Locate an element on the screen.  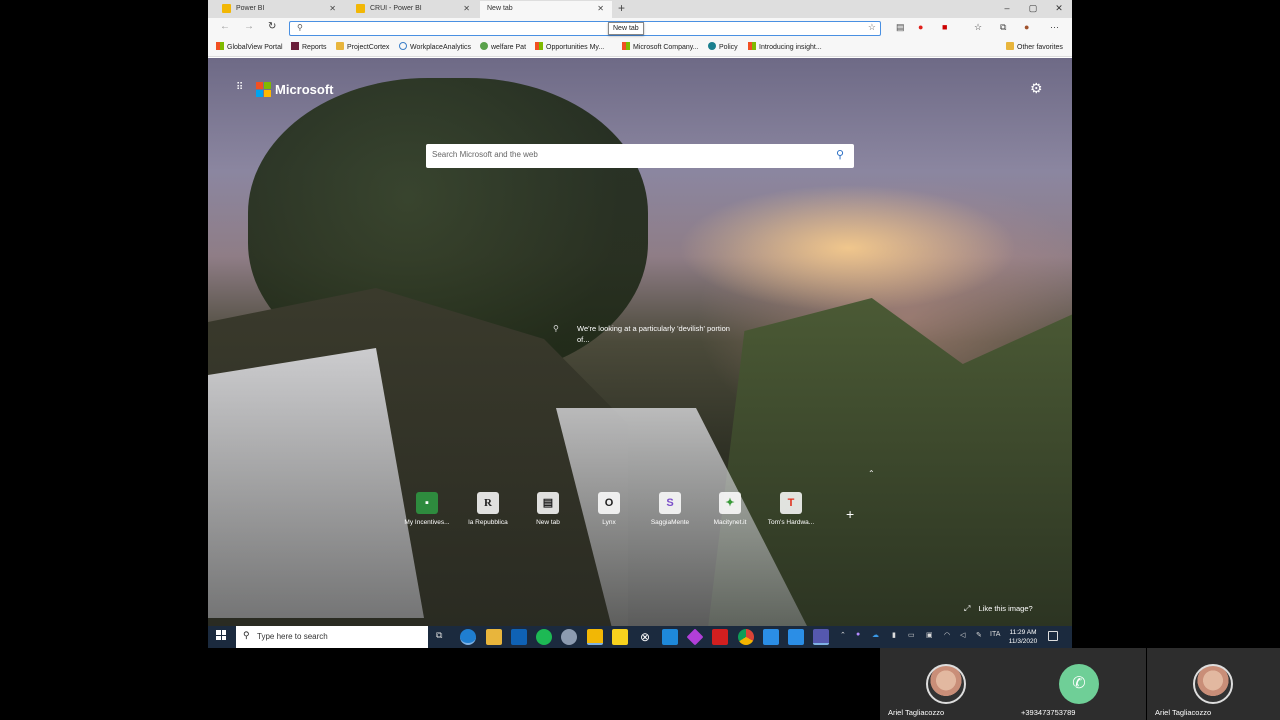
favorite-workplaceanalytics: WorkplaceAnalytics is located at coordinates (435, 47).